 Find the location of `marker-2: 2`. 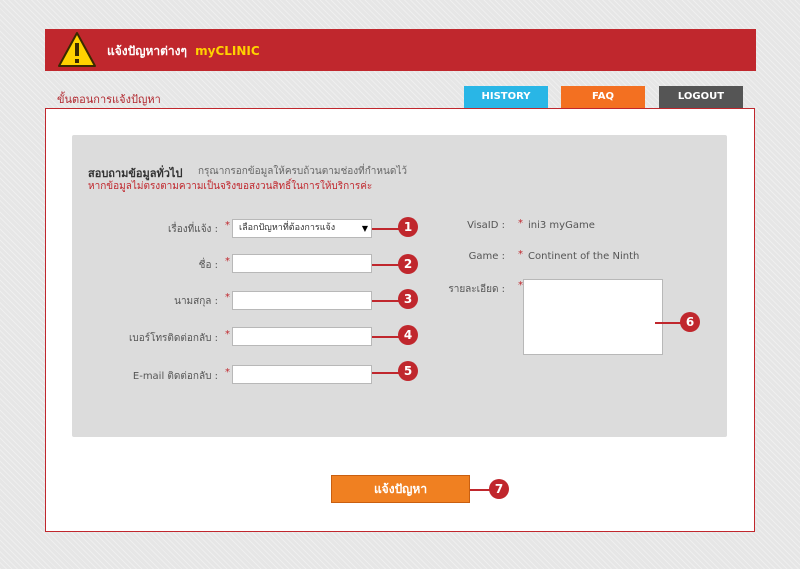

marker-2: 2 is located at coordinates (408, 264).